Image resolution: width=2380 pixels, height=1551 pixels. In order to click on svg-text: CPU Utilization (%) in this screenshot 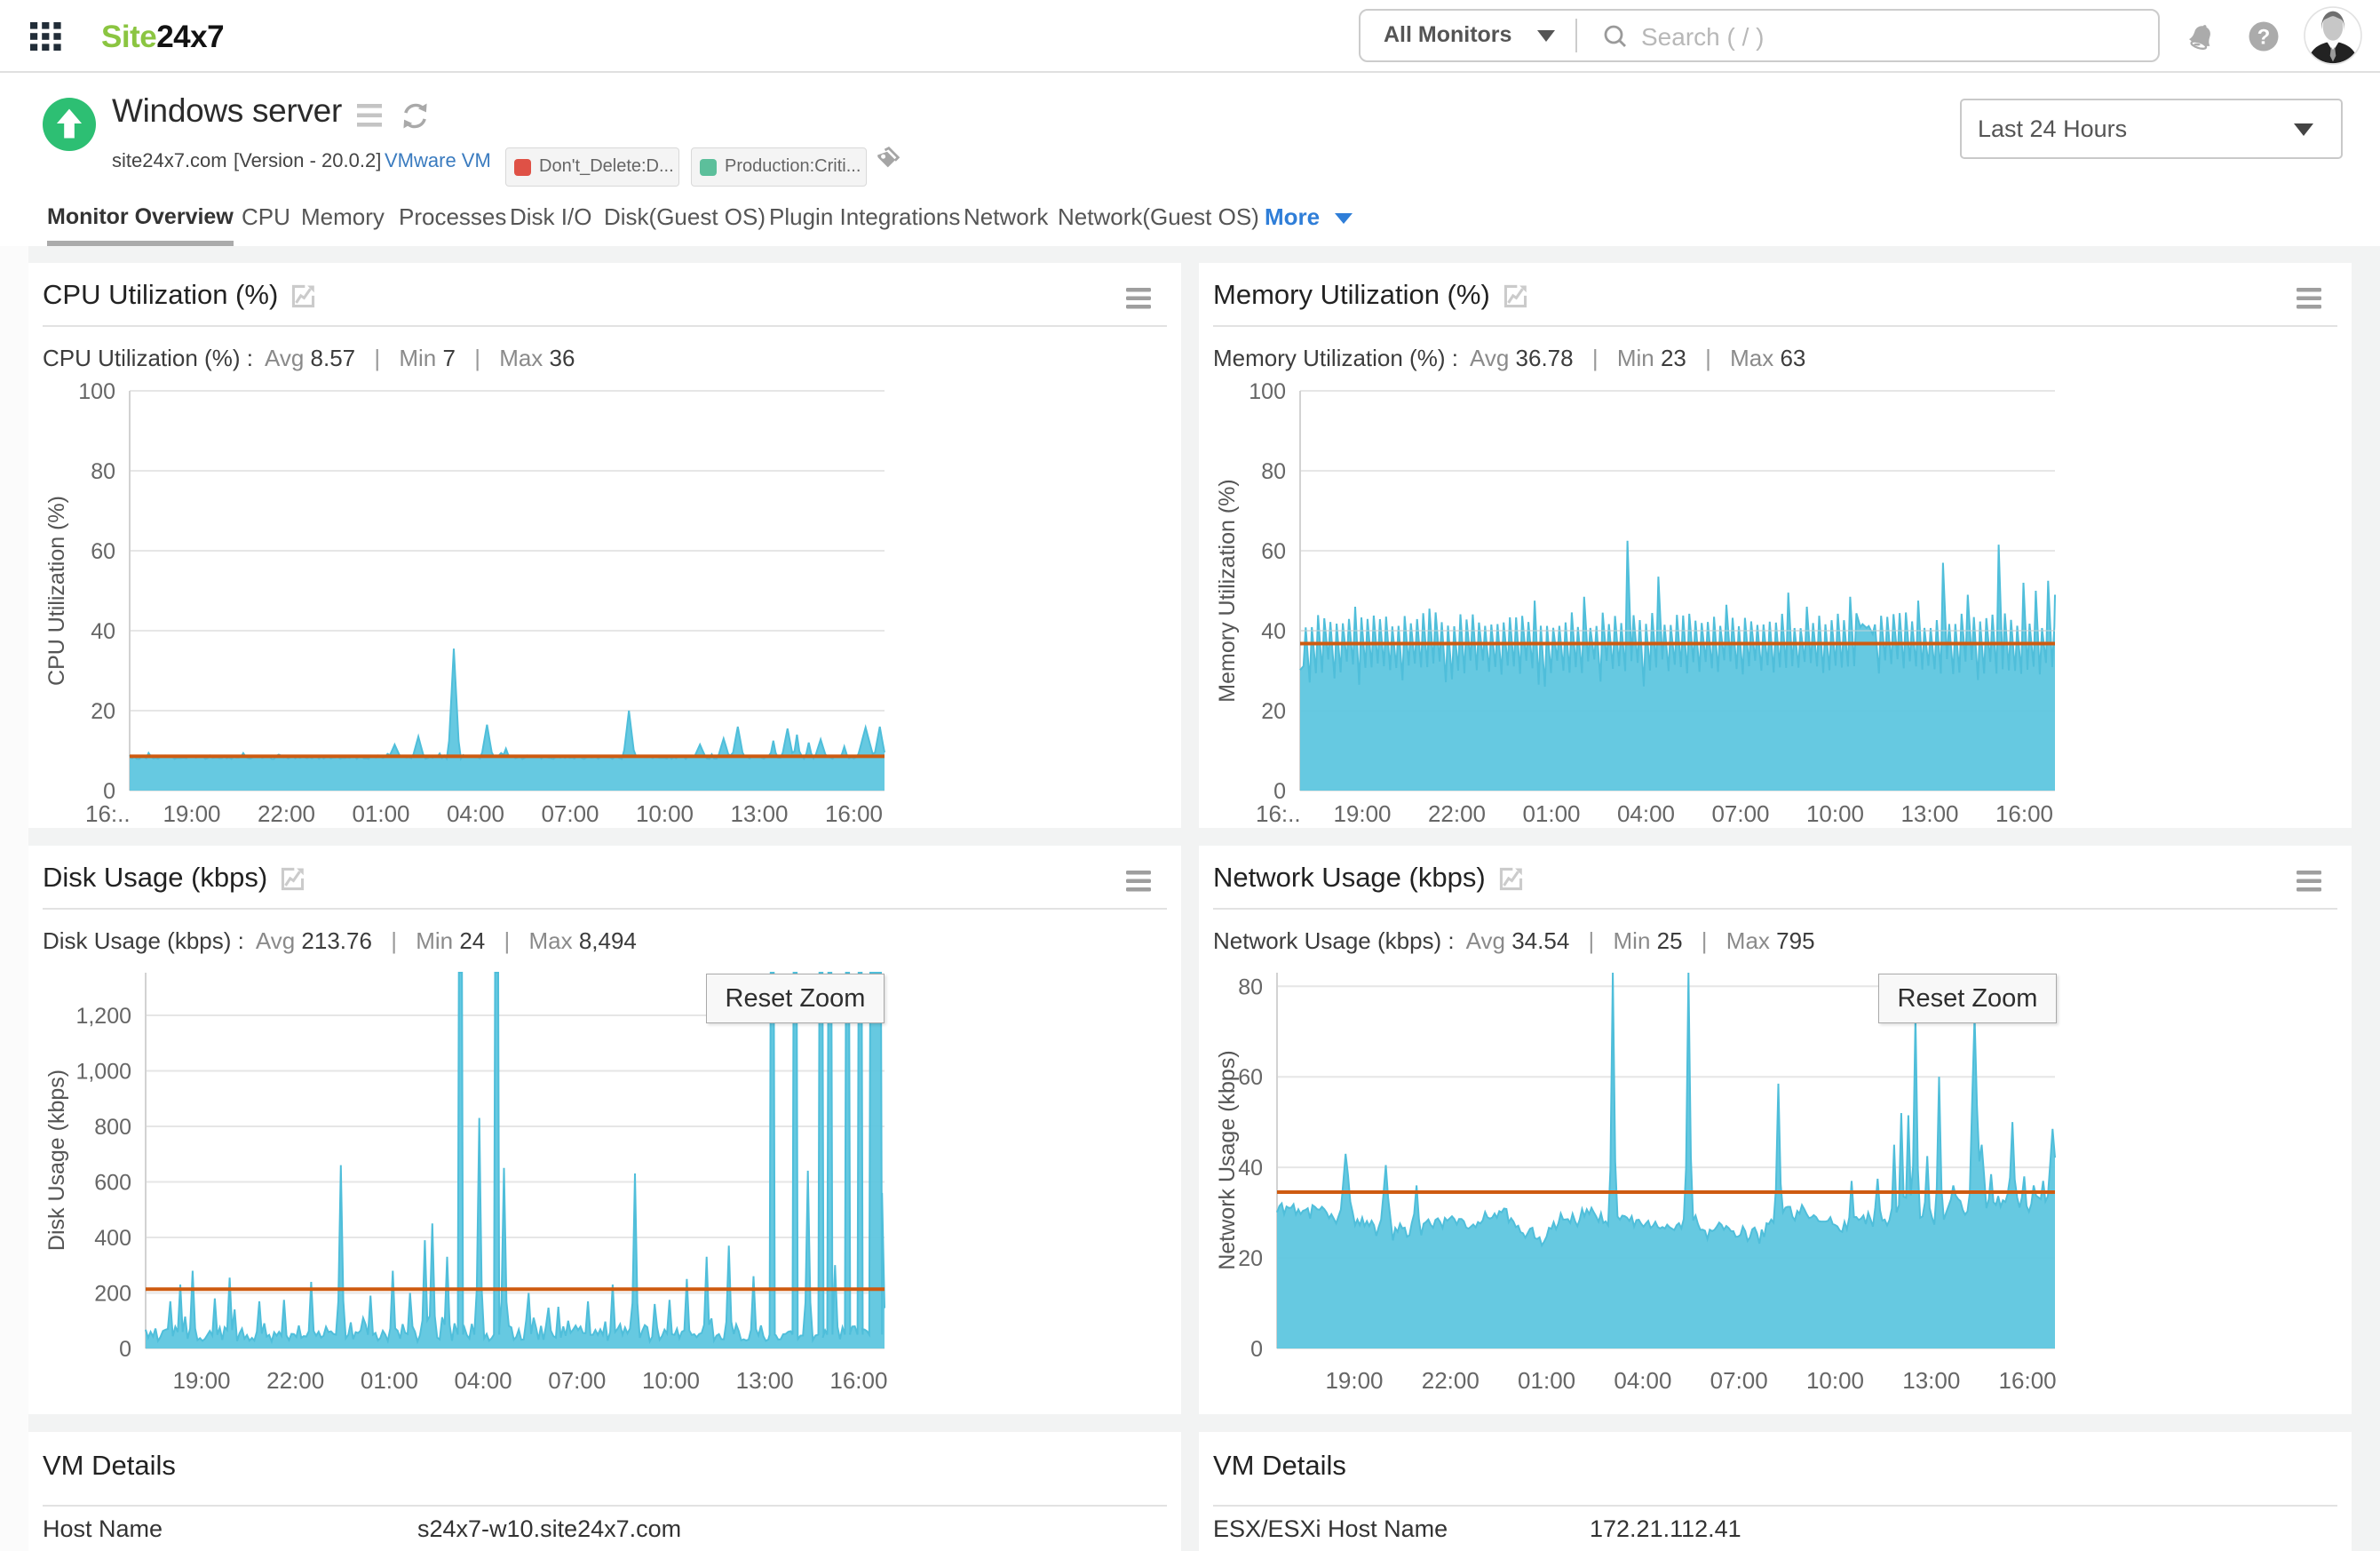, I will do `click(56, 591)`.